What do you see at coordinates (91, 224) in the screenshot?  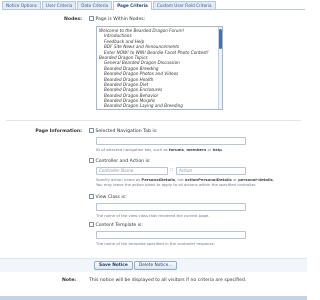 I see `template-checkbox` at bounding box center [91, 224].